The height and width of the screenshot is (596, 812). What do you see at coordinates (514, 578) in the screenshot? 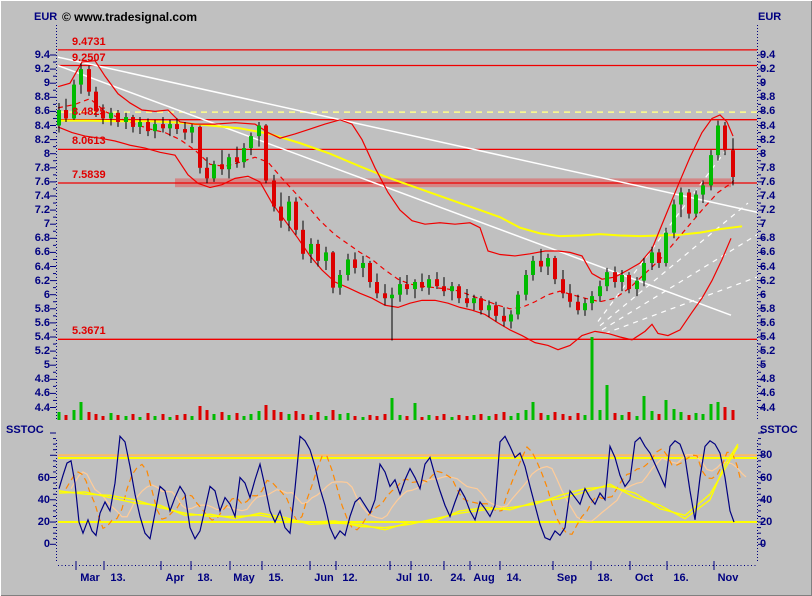
I see `date-tick-label: 14.` at bounding box center [514, 578].